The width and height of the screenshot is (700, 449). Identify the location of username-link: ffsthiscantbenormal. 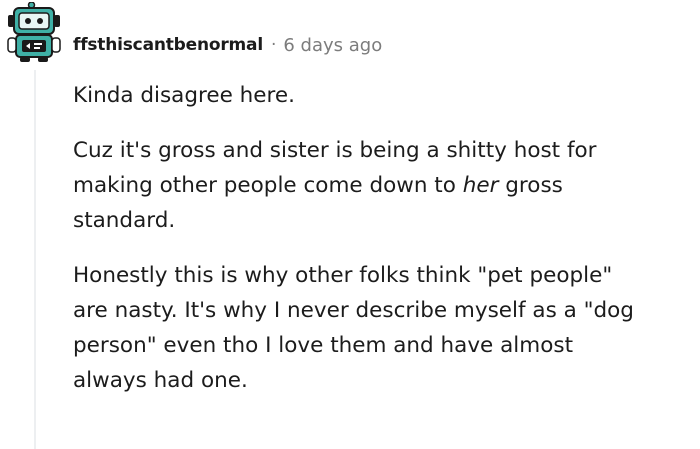
(168, 45).